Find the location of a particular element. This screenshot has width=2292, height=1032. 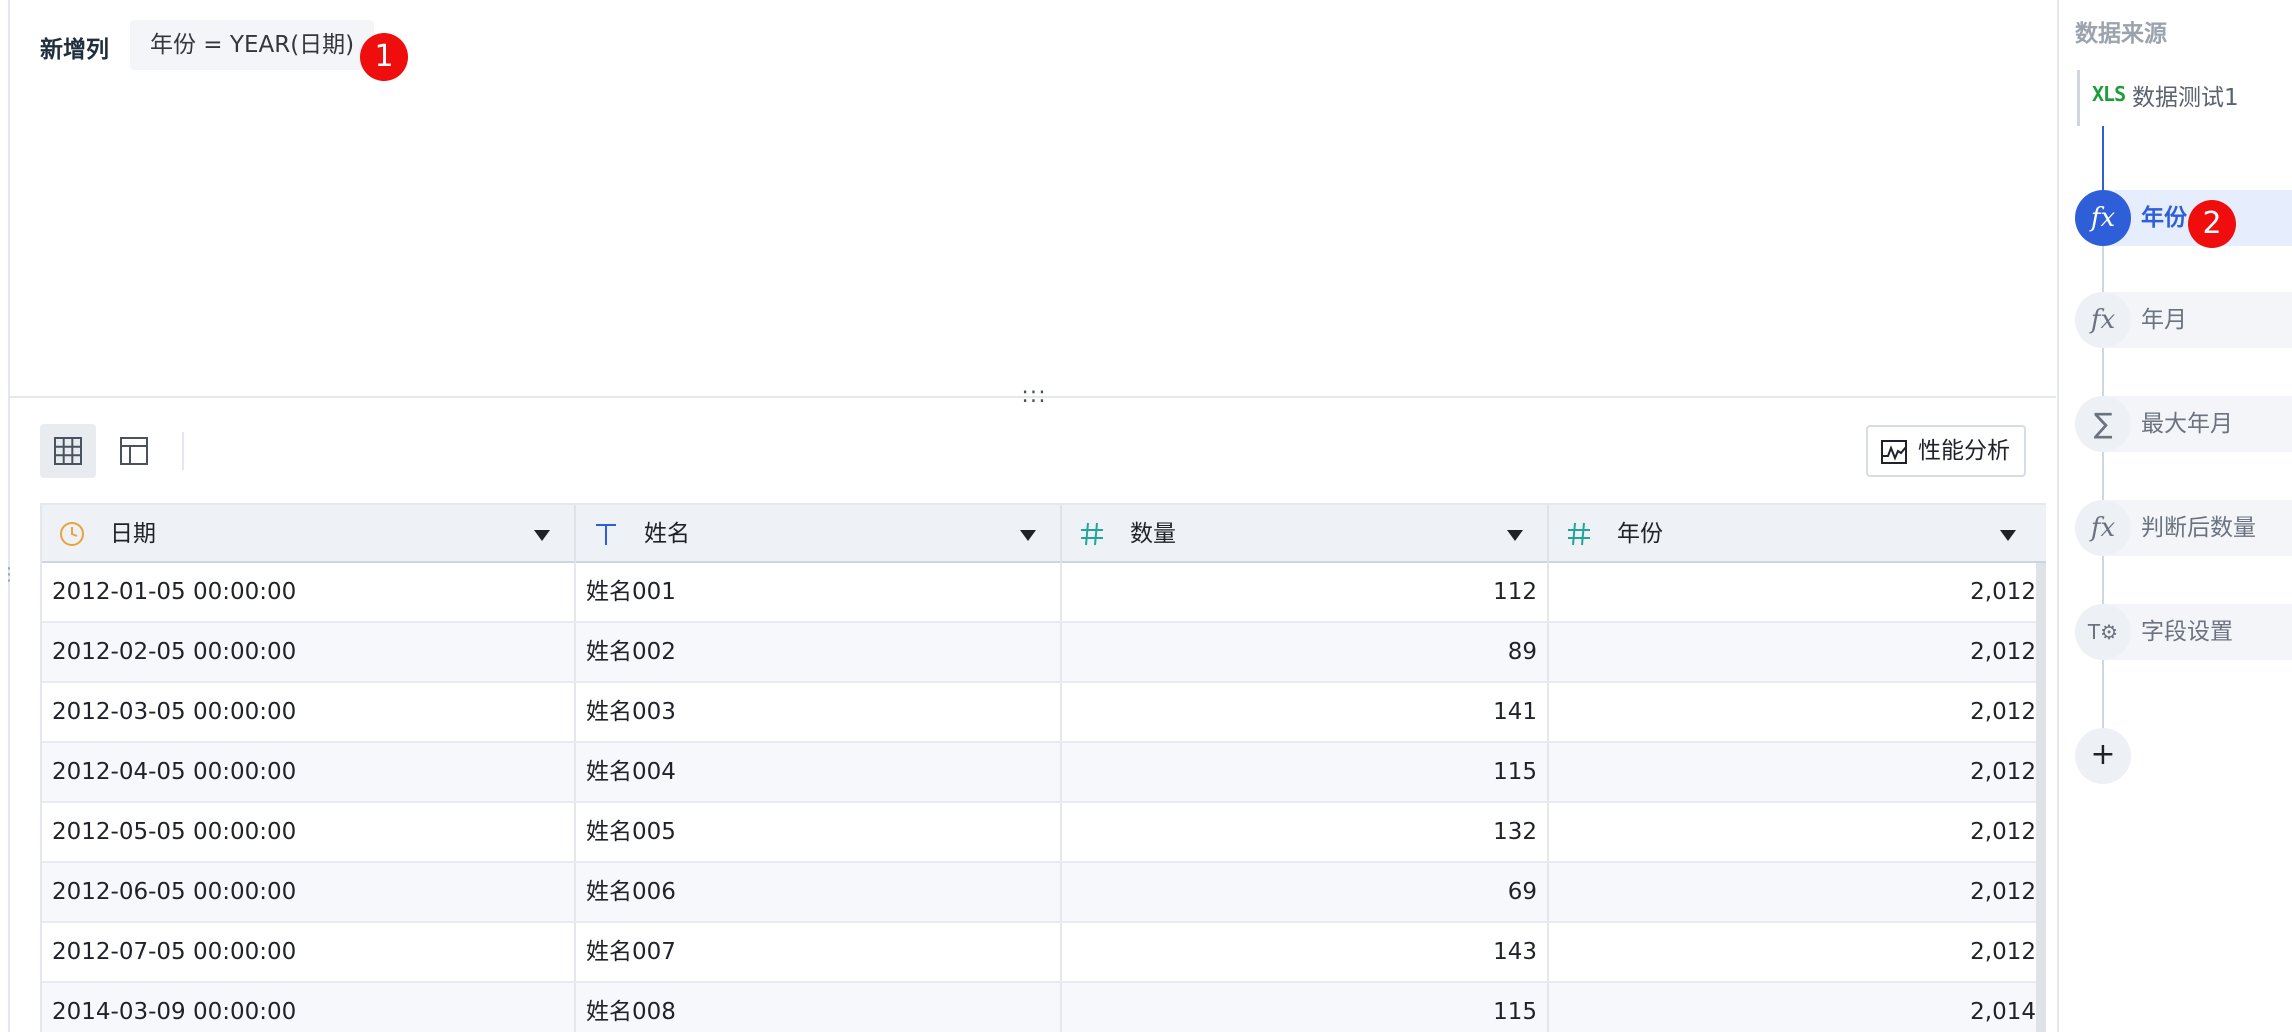

data-source-item: XLS 数据测试1 is located at coordinates (2184, 98).